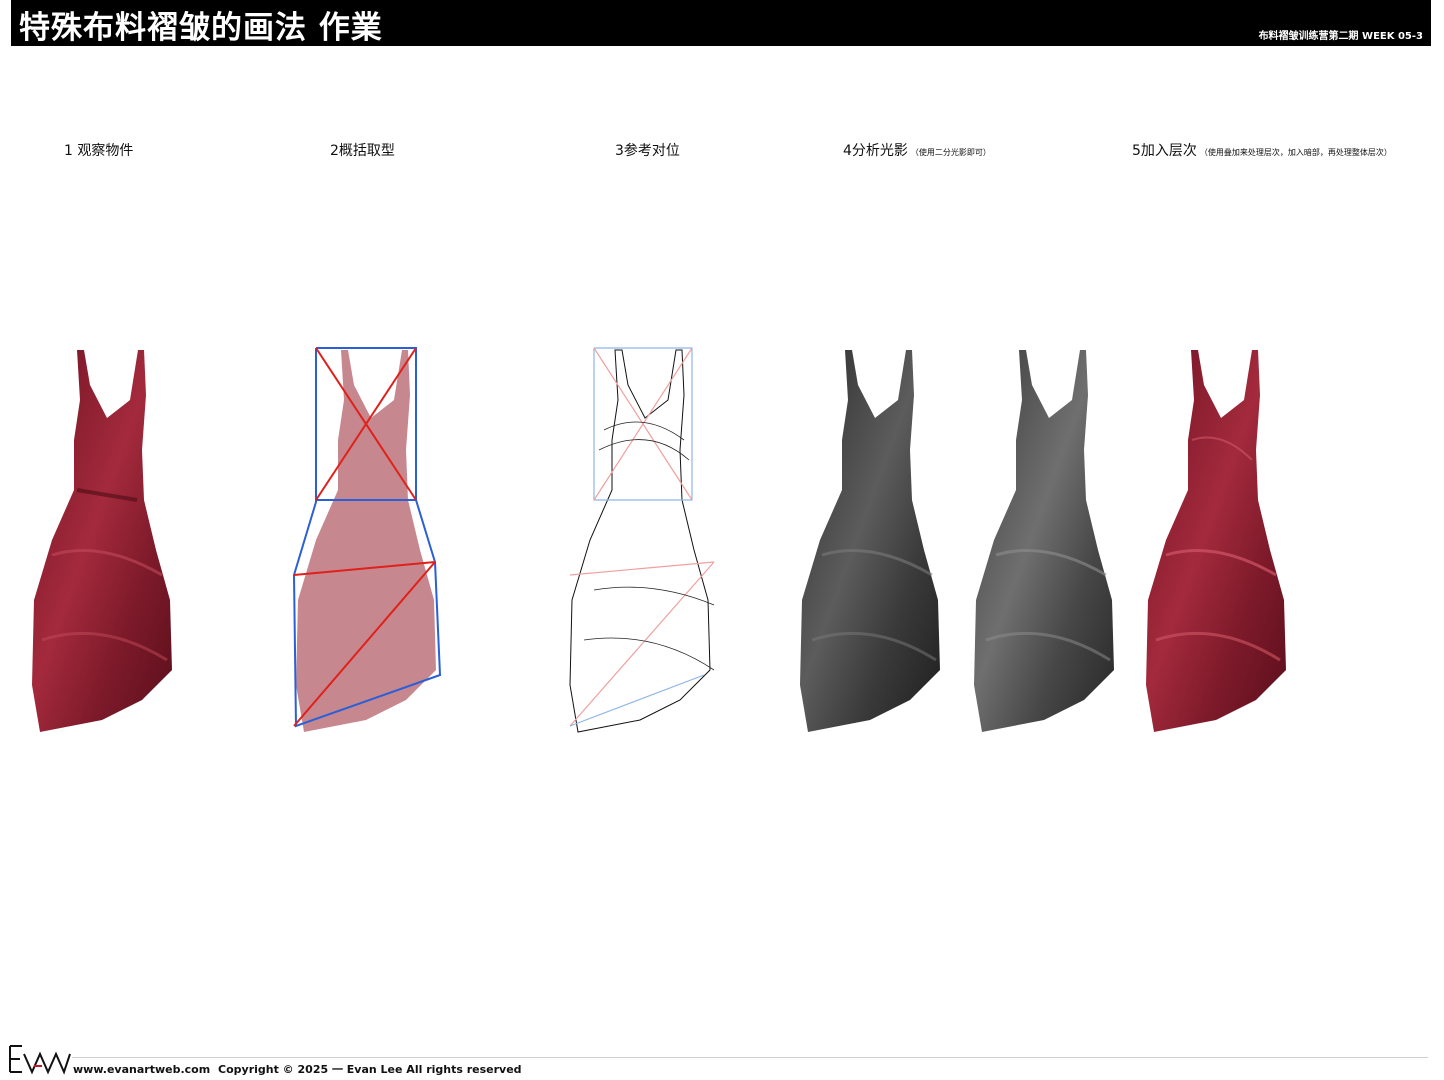  Describe the element at coordinates (875, 151) in the screenshot. I see `step-4-title: 4分析光影` at that location.